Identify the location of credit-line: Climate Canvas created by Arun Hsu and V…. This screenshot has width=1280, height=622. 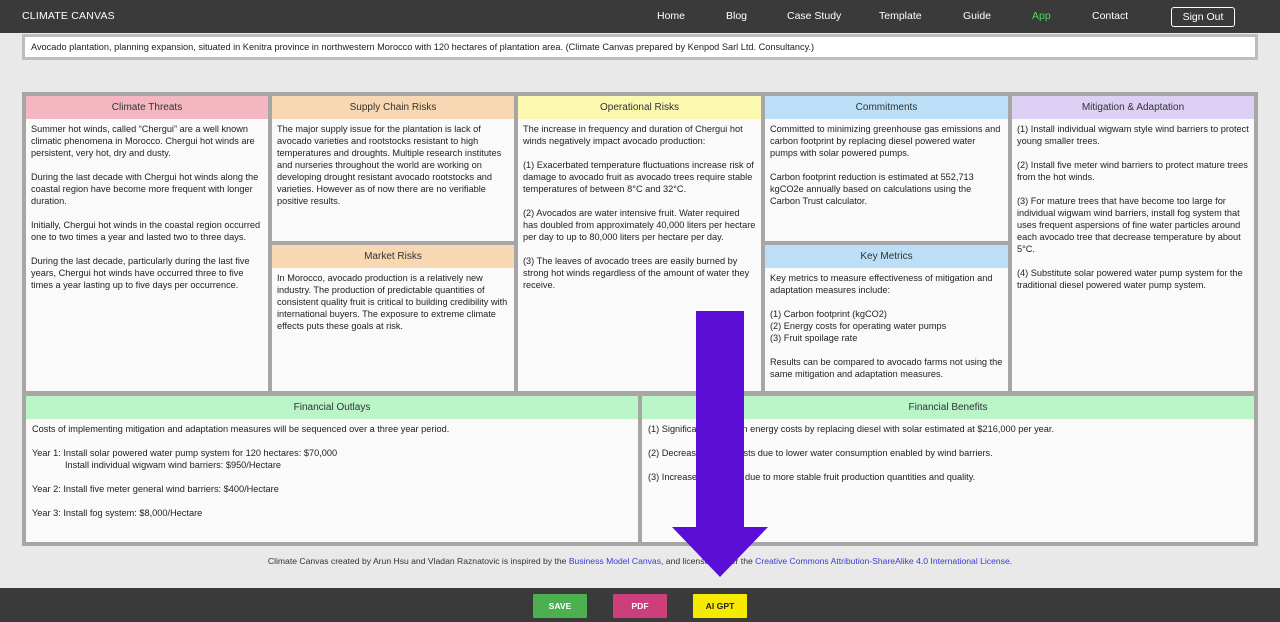
(640, 561).